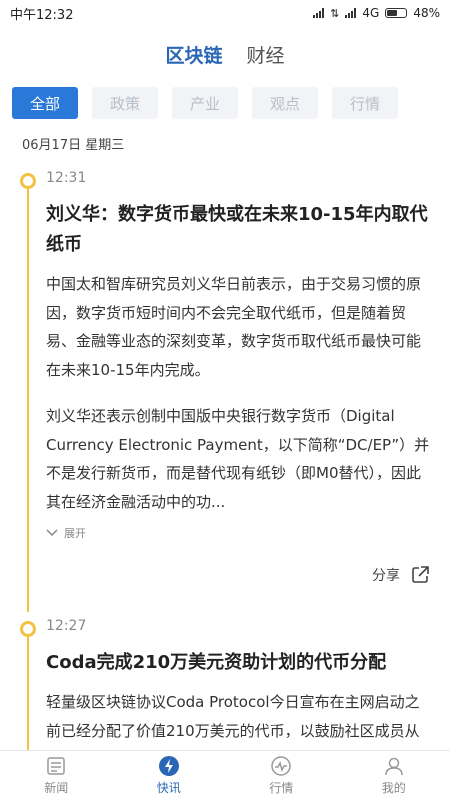  I want to click on chevron-down-icon, so click(52, 533).